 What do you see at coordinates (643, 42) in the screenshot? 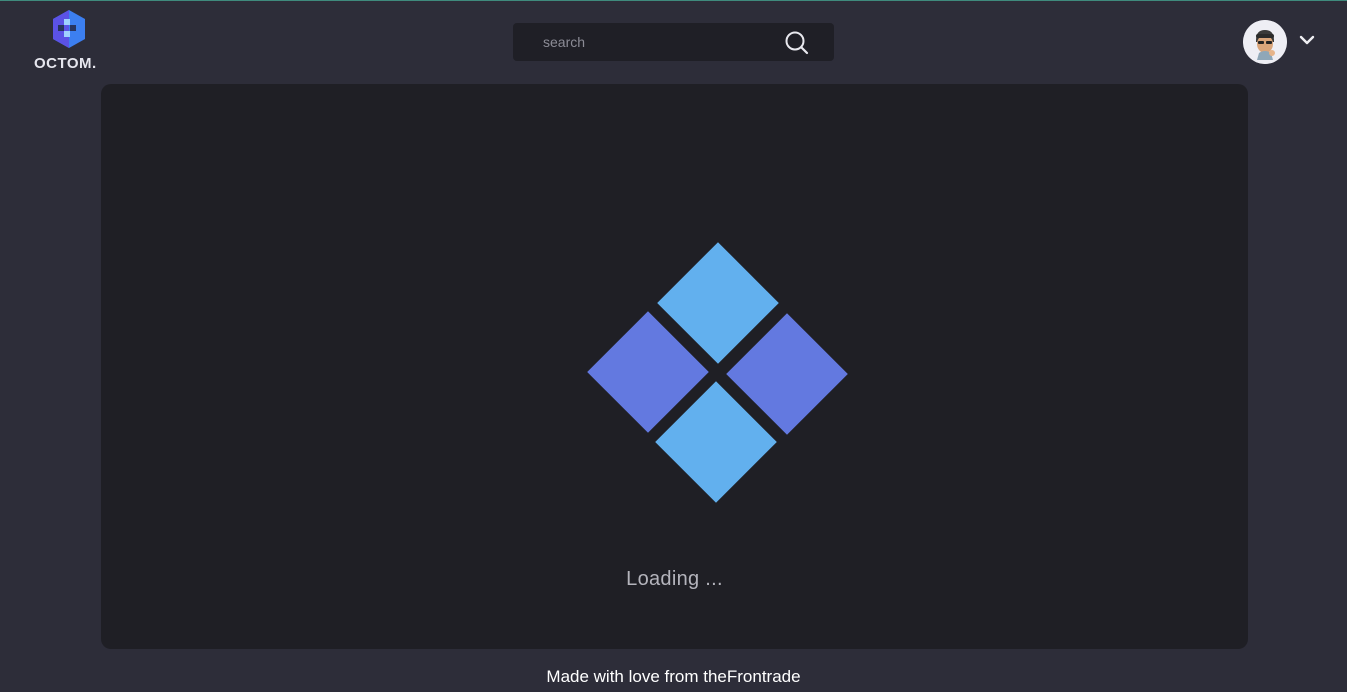
I see `search-input` at bounding box center [643, 42].